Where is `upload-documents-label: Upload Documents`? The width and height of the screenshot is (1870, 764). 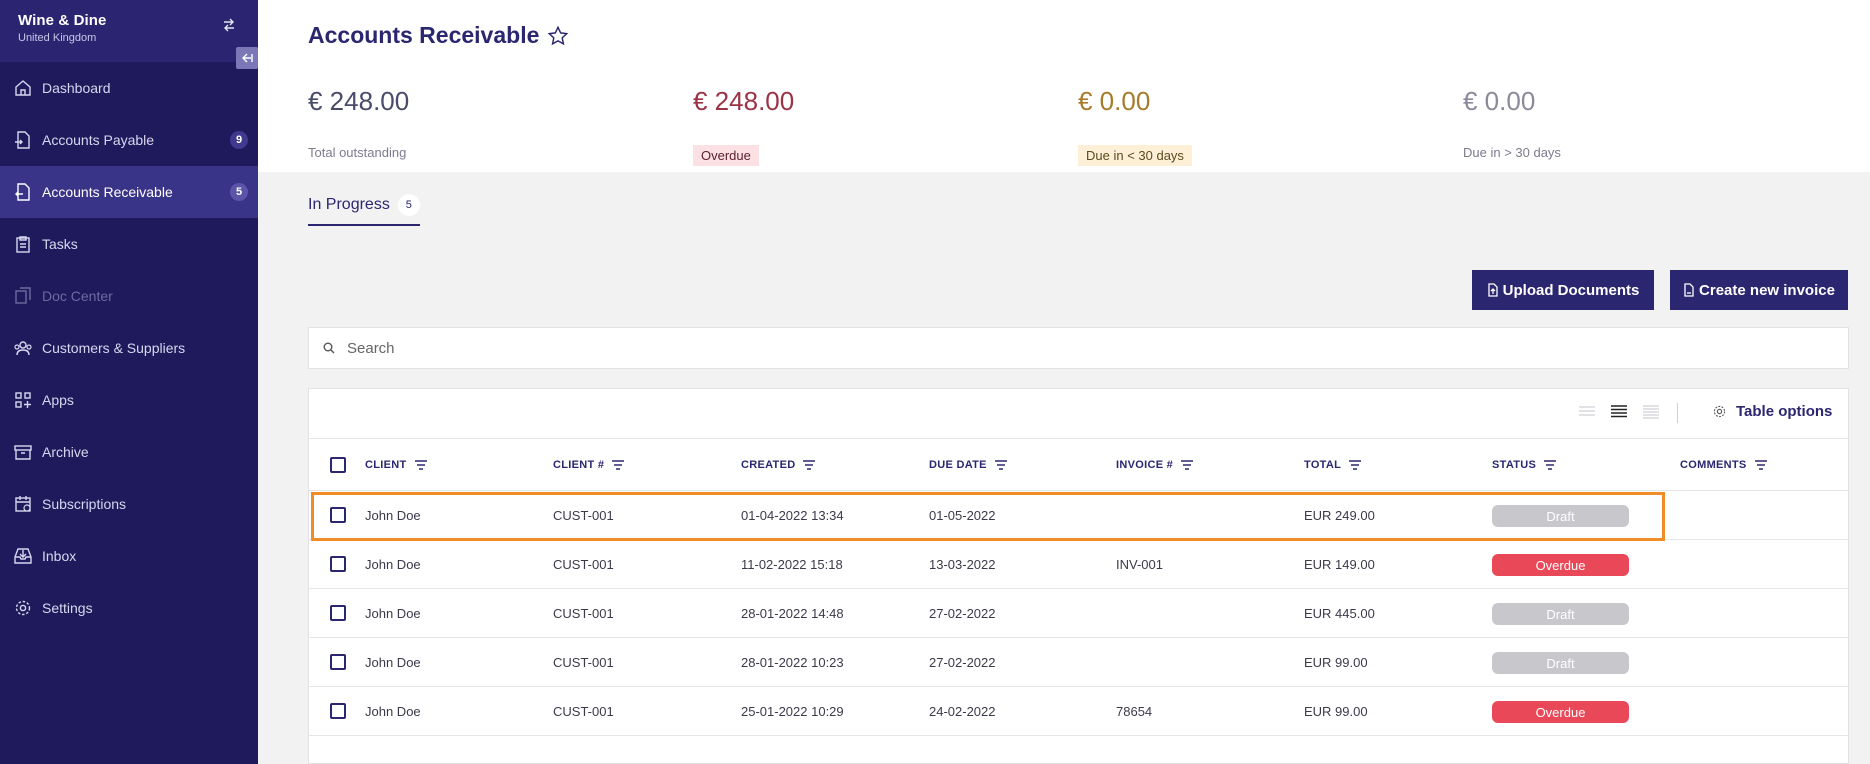
upload-documents-label: Upload Documents is located at coordinates (1571, 290).